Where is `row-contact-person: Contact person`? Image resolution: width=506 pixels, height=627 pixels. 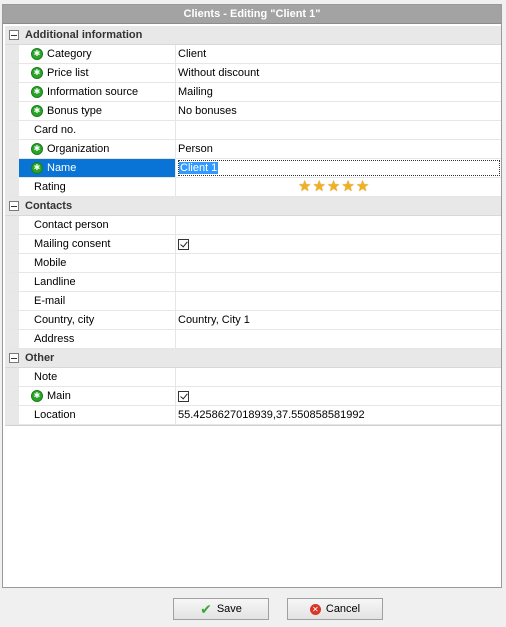 row-contact-person: Contact person is located at coordinates (253, 225).